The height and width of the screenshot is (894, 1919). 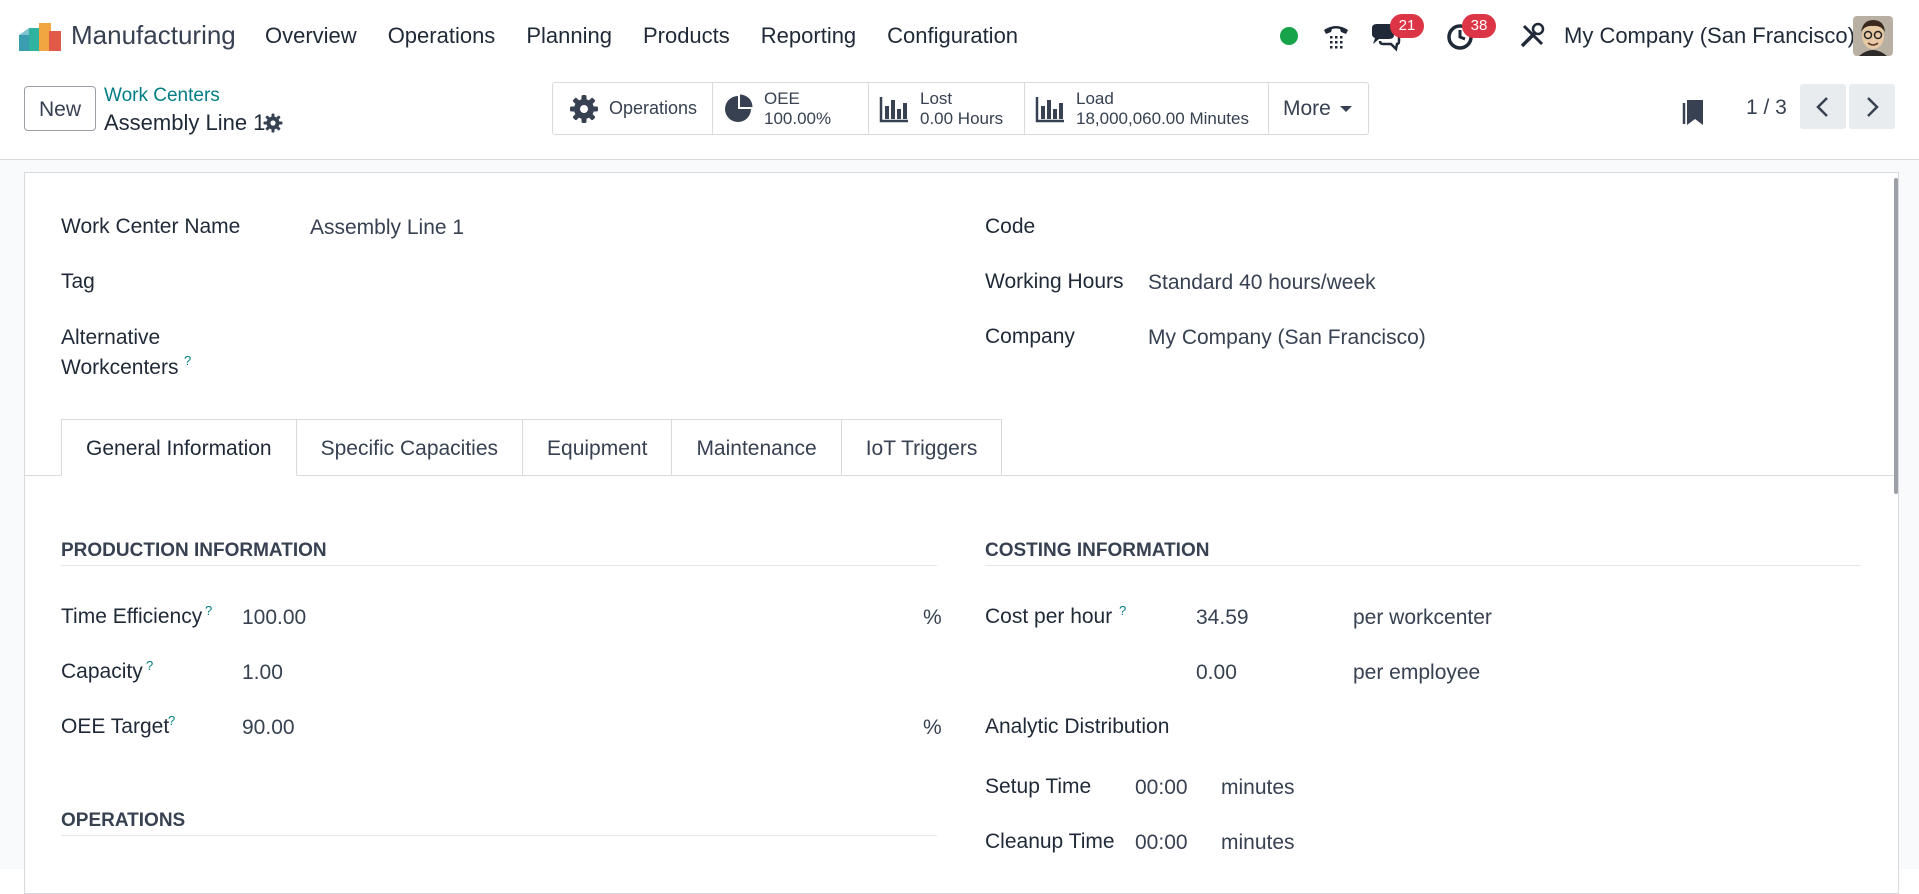 What do you see at coordinates (1095, 98) in the screenshot?
I see `load-label: Load` at bounding box center [1095, 98].